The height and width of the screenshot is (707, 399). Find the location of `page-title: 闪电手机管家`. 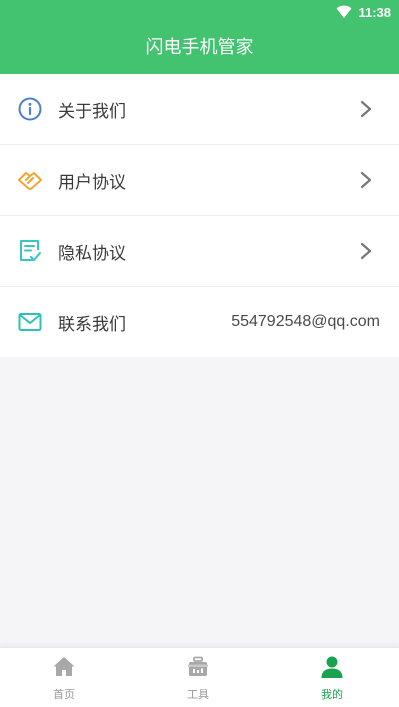

page-title: 闪电手机管家 is located at coordinates (199, 47).